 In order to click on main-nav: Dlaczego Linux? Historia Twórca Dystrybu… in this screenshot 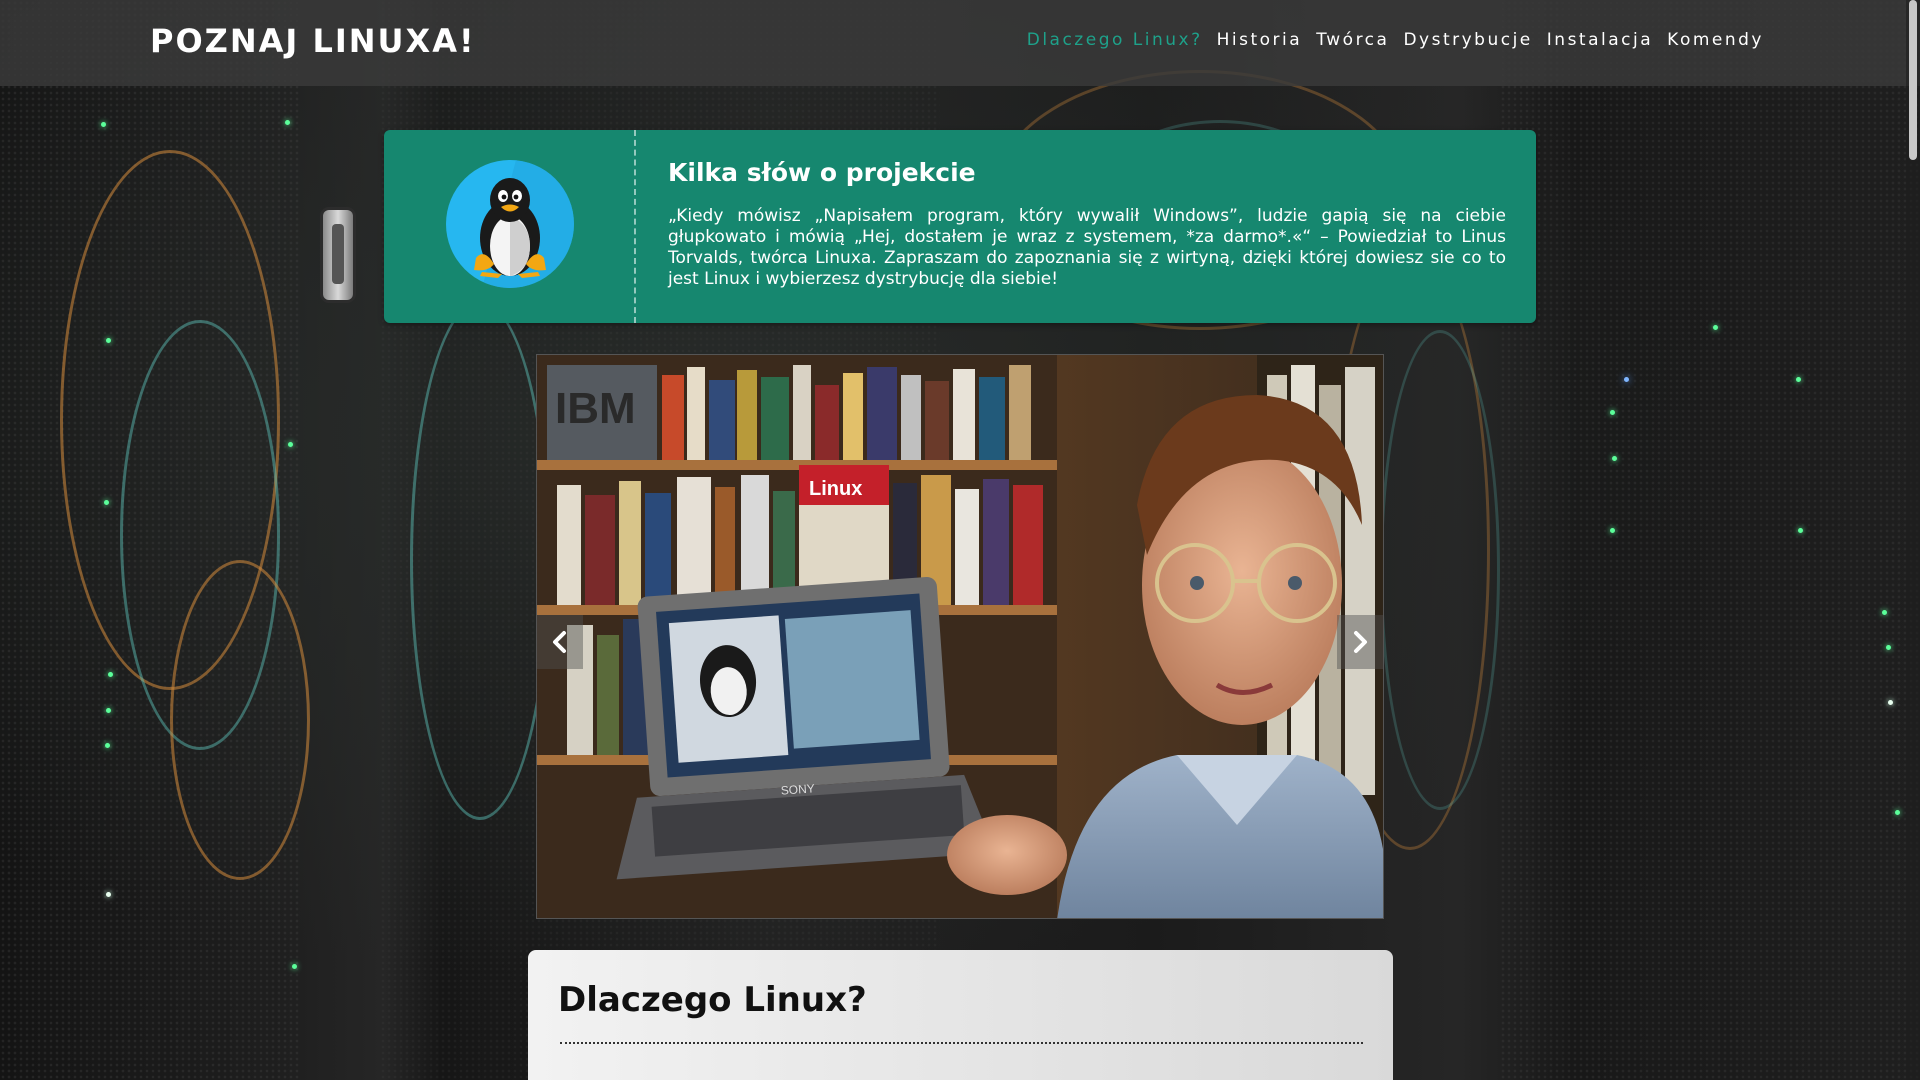, I will do `click(1395, 40)`.